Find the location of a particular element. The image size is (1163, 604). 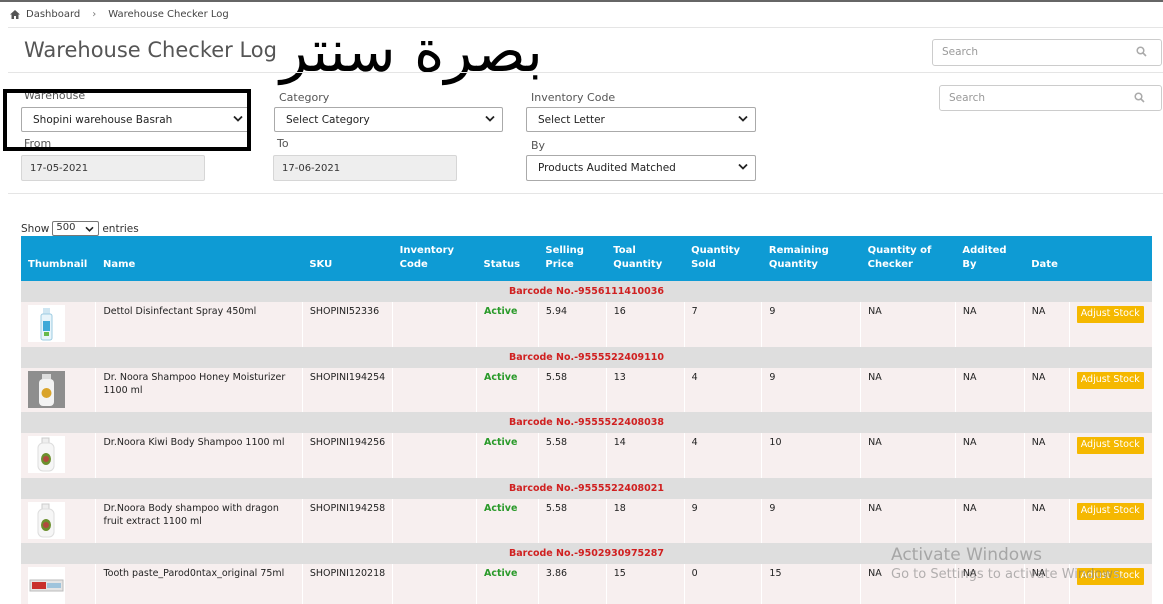

search-input: Search is located at coordinates (1047, 52).